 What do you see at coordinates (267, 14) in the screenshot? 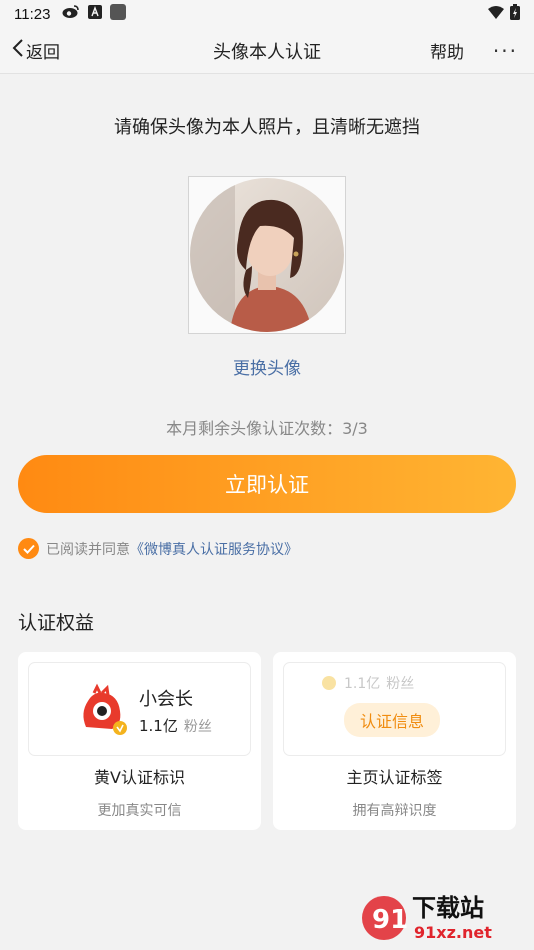
I see `status-bar: 11:23` at bounding box center [267, 14].